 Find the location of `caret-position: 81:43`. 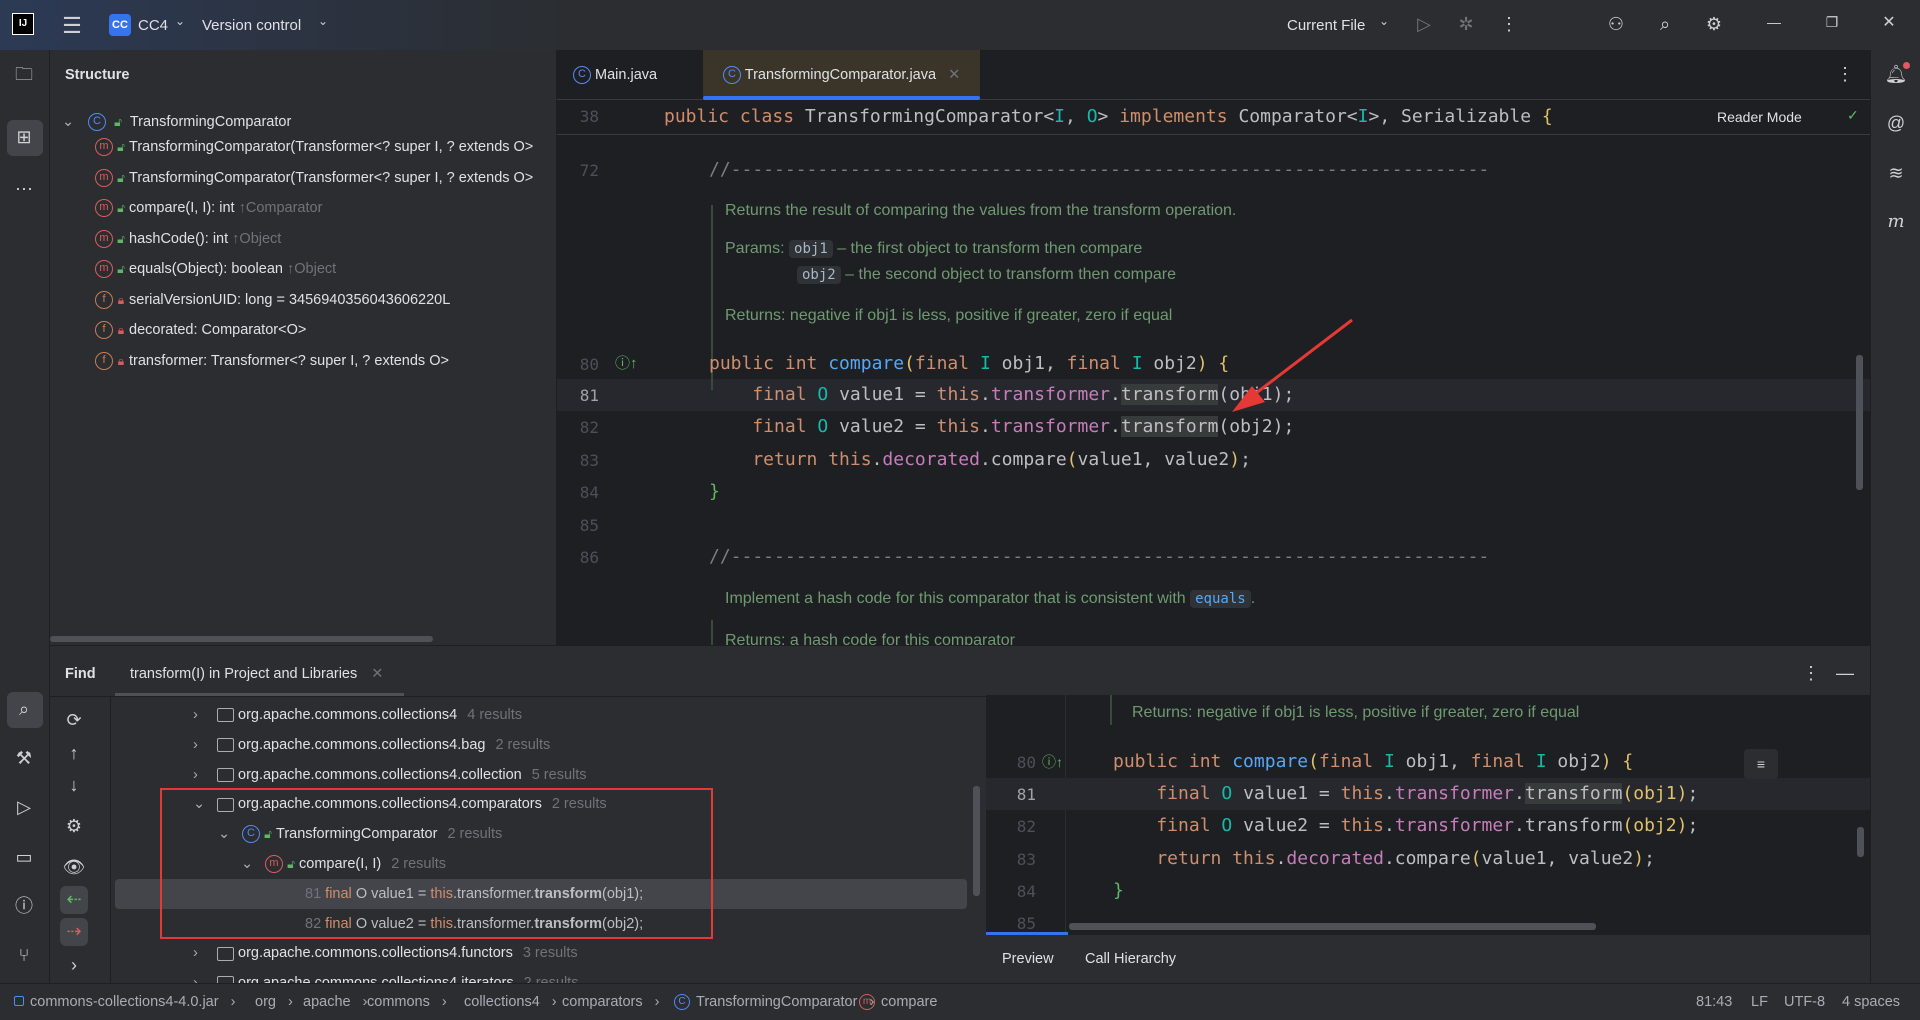

caret-position: 81:43 is located at coordinates (1714, 1002).